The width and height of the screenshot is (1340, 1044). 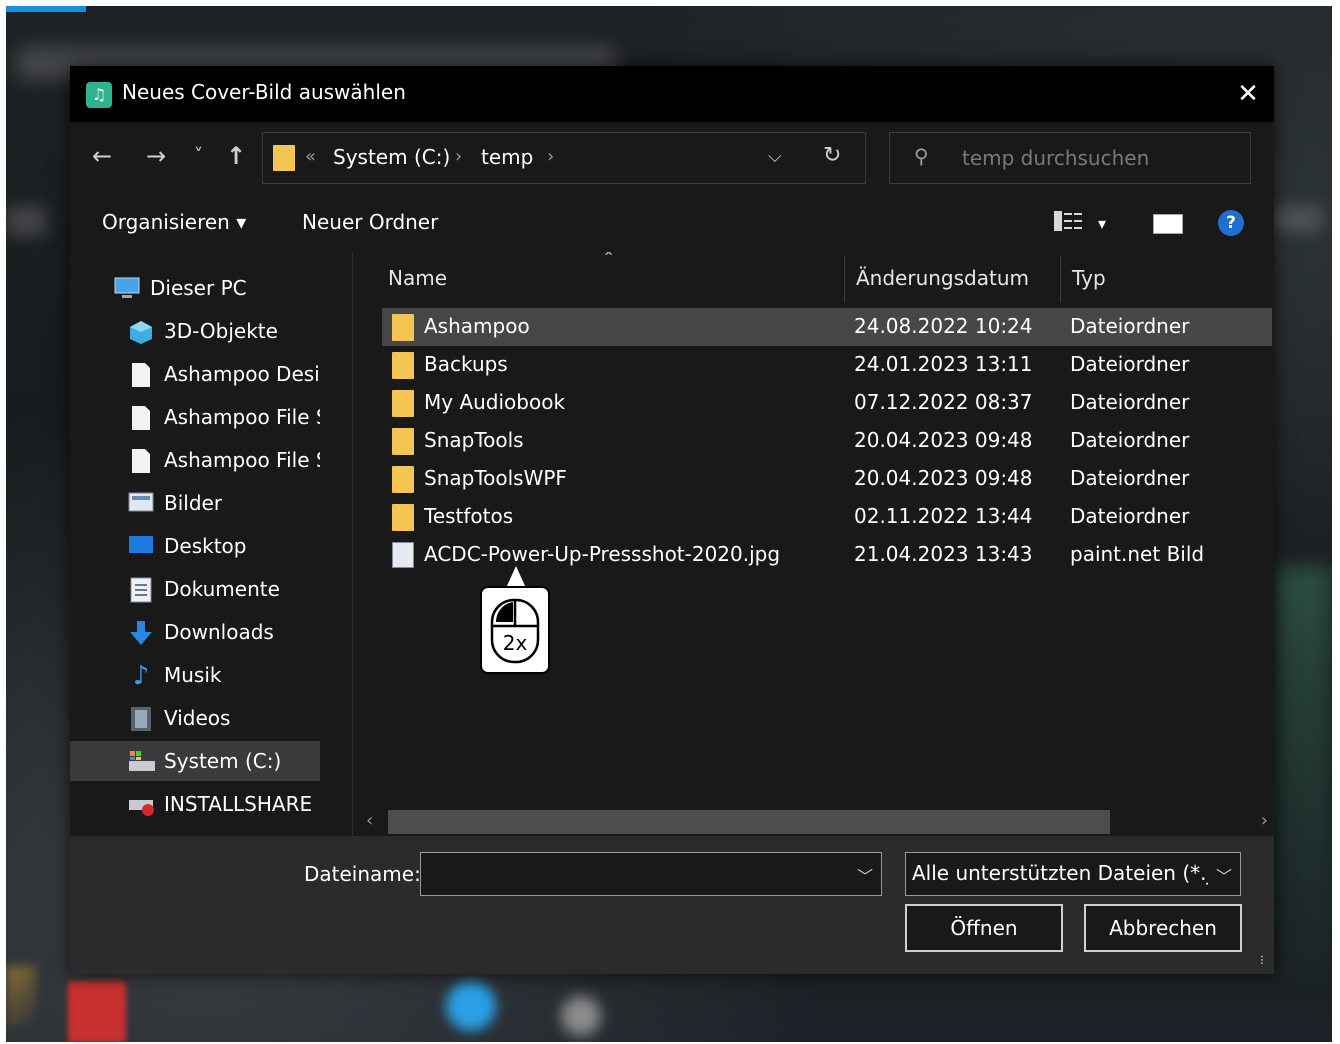 I want to click on column-header-name: Name, so click(x=417, y=278).